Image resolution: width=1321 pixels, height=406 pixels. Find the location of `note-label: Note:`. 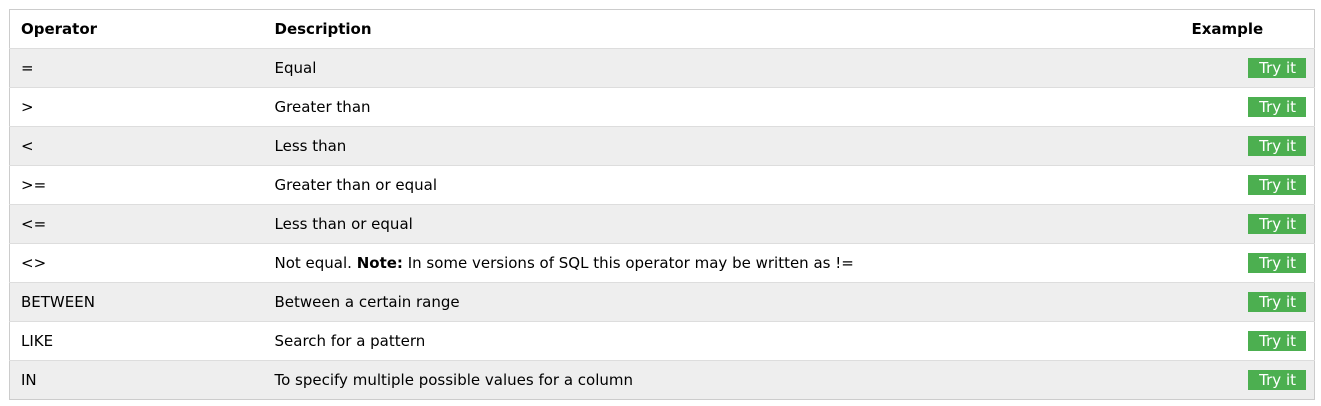

note-label: Note: is located at coordinates (379, 263).